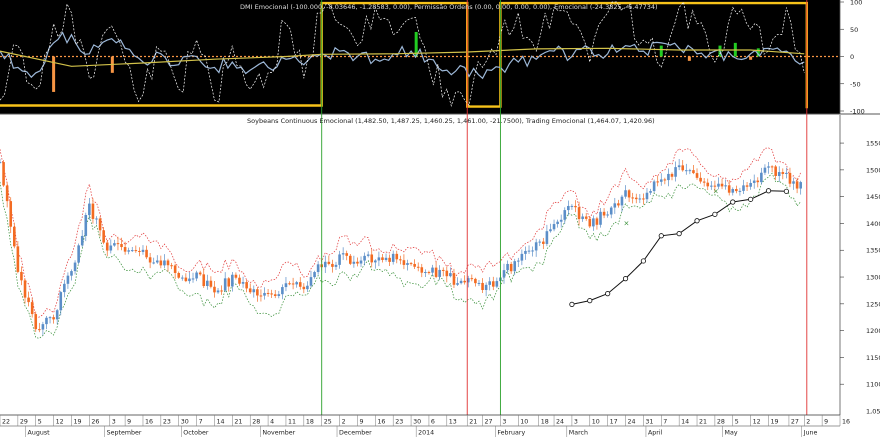 This screenshot has height=437, width=880. I want to click on x-tick-label: 3, so click(114, 422).